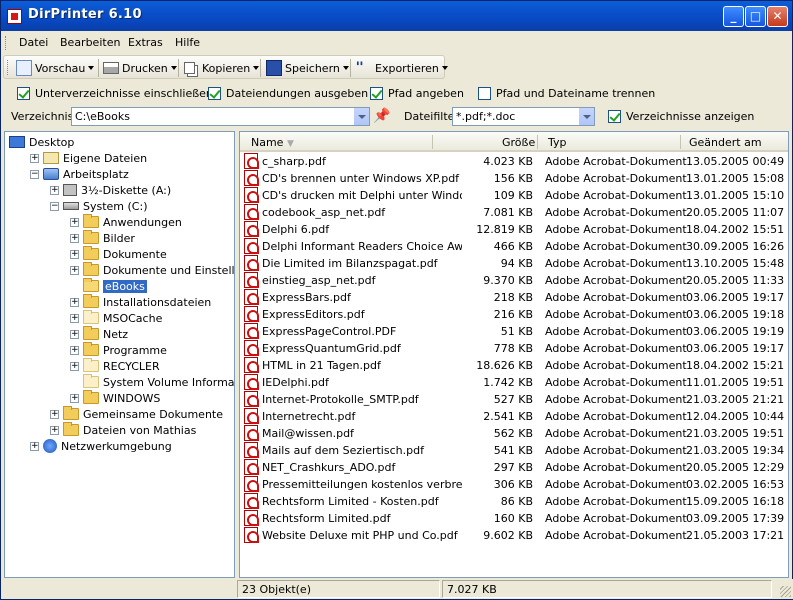 This screenshot has height=600, width=793. I want to click on tree-item: MSOCache, so click(122, 318).